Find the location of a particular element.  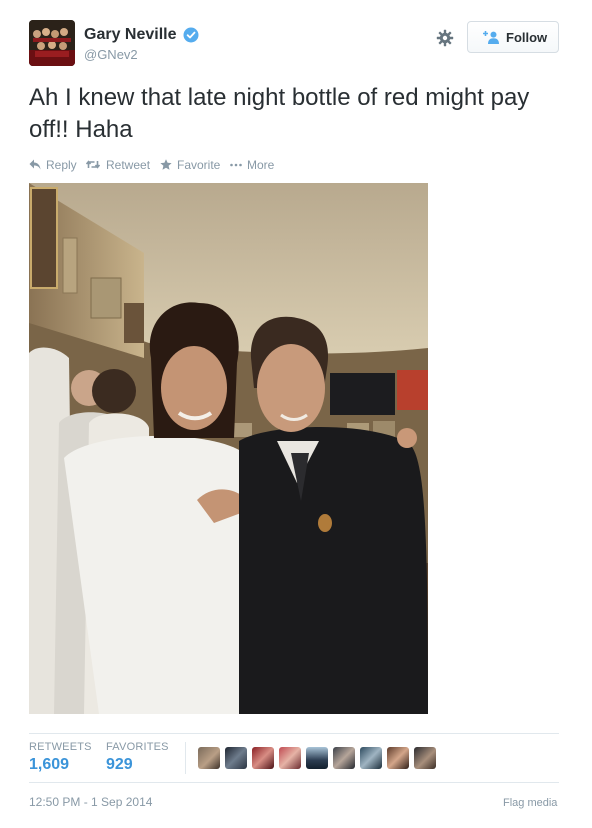

add-user-icon is located at coordinates (491, 37).